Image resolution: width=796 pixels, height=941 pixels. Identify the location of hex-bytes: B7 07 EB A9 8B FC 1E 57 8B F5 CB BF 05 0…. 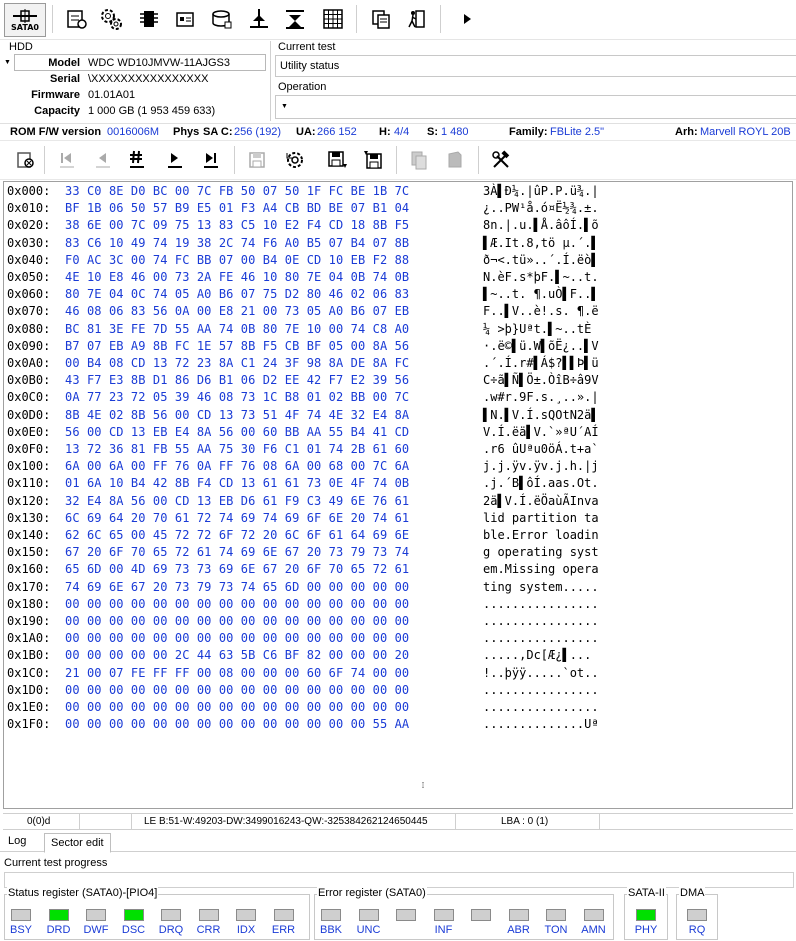
(237, 346).